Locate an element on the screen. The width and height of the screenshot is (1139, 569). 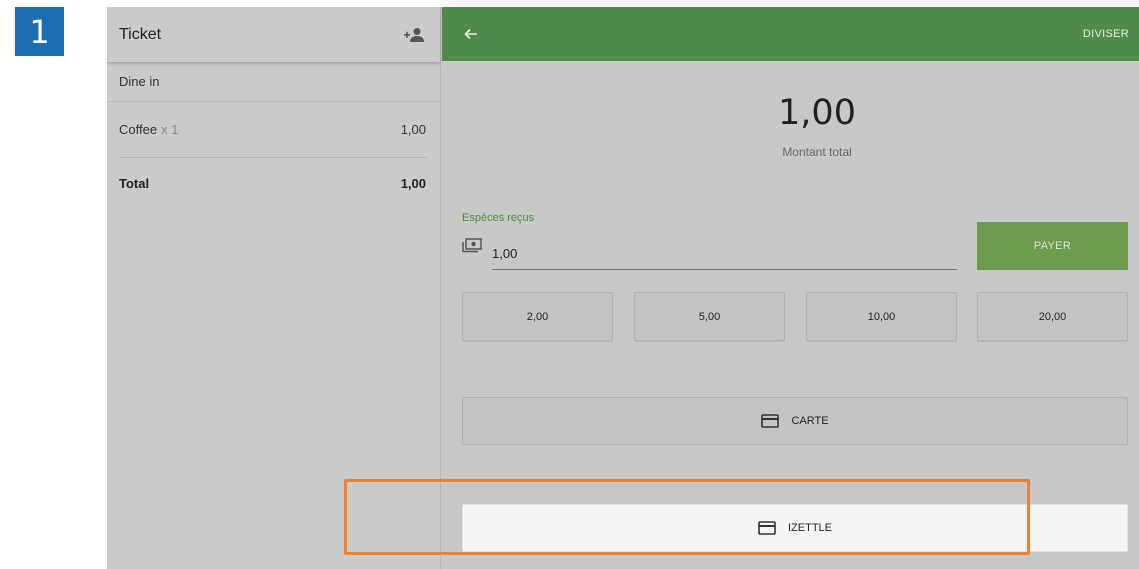
ticket-total-row: Total 1,00 is located at coordinates (273, 183).